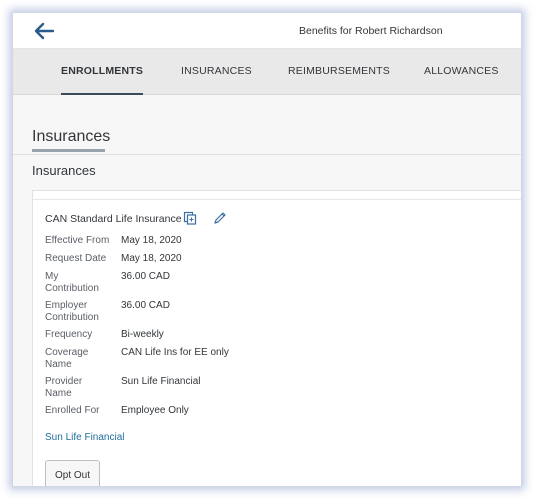  Describe the element at coordinates (145, 305) in the screenshot. I see `employer-contribution-value: 36.00 CAD` at that location.